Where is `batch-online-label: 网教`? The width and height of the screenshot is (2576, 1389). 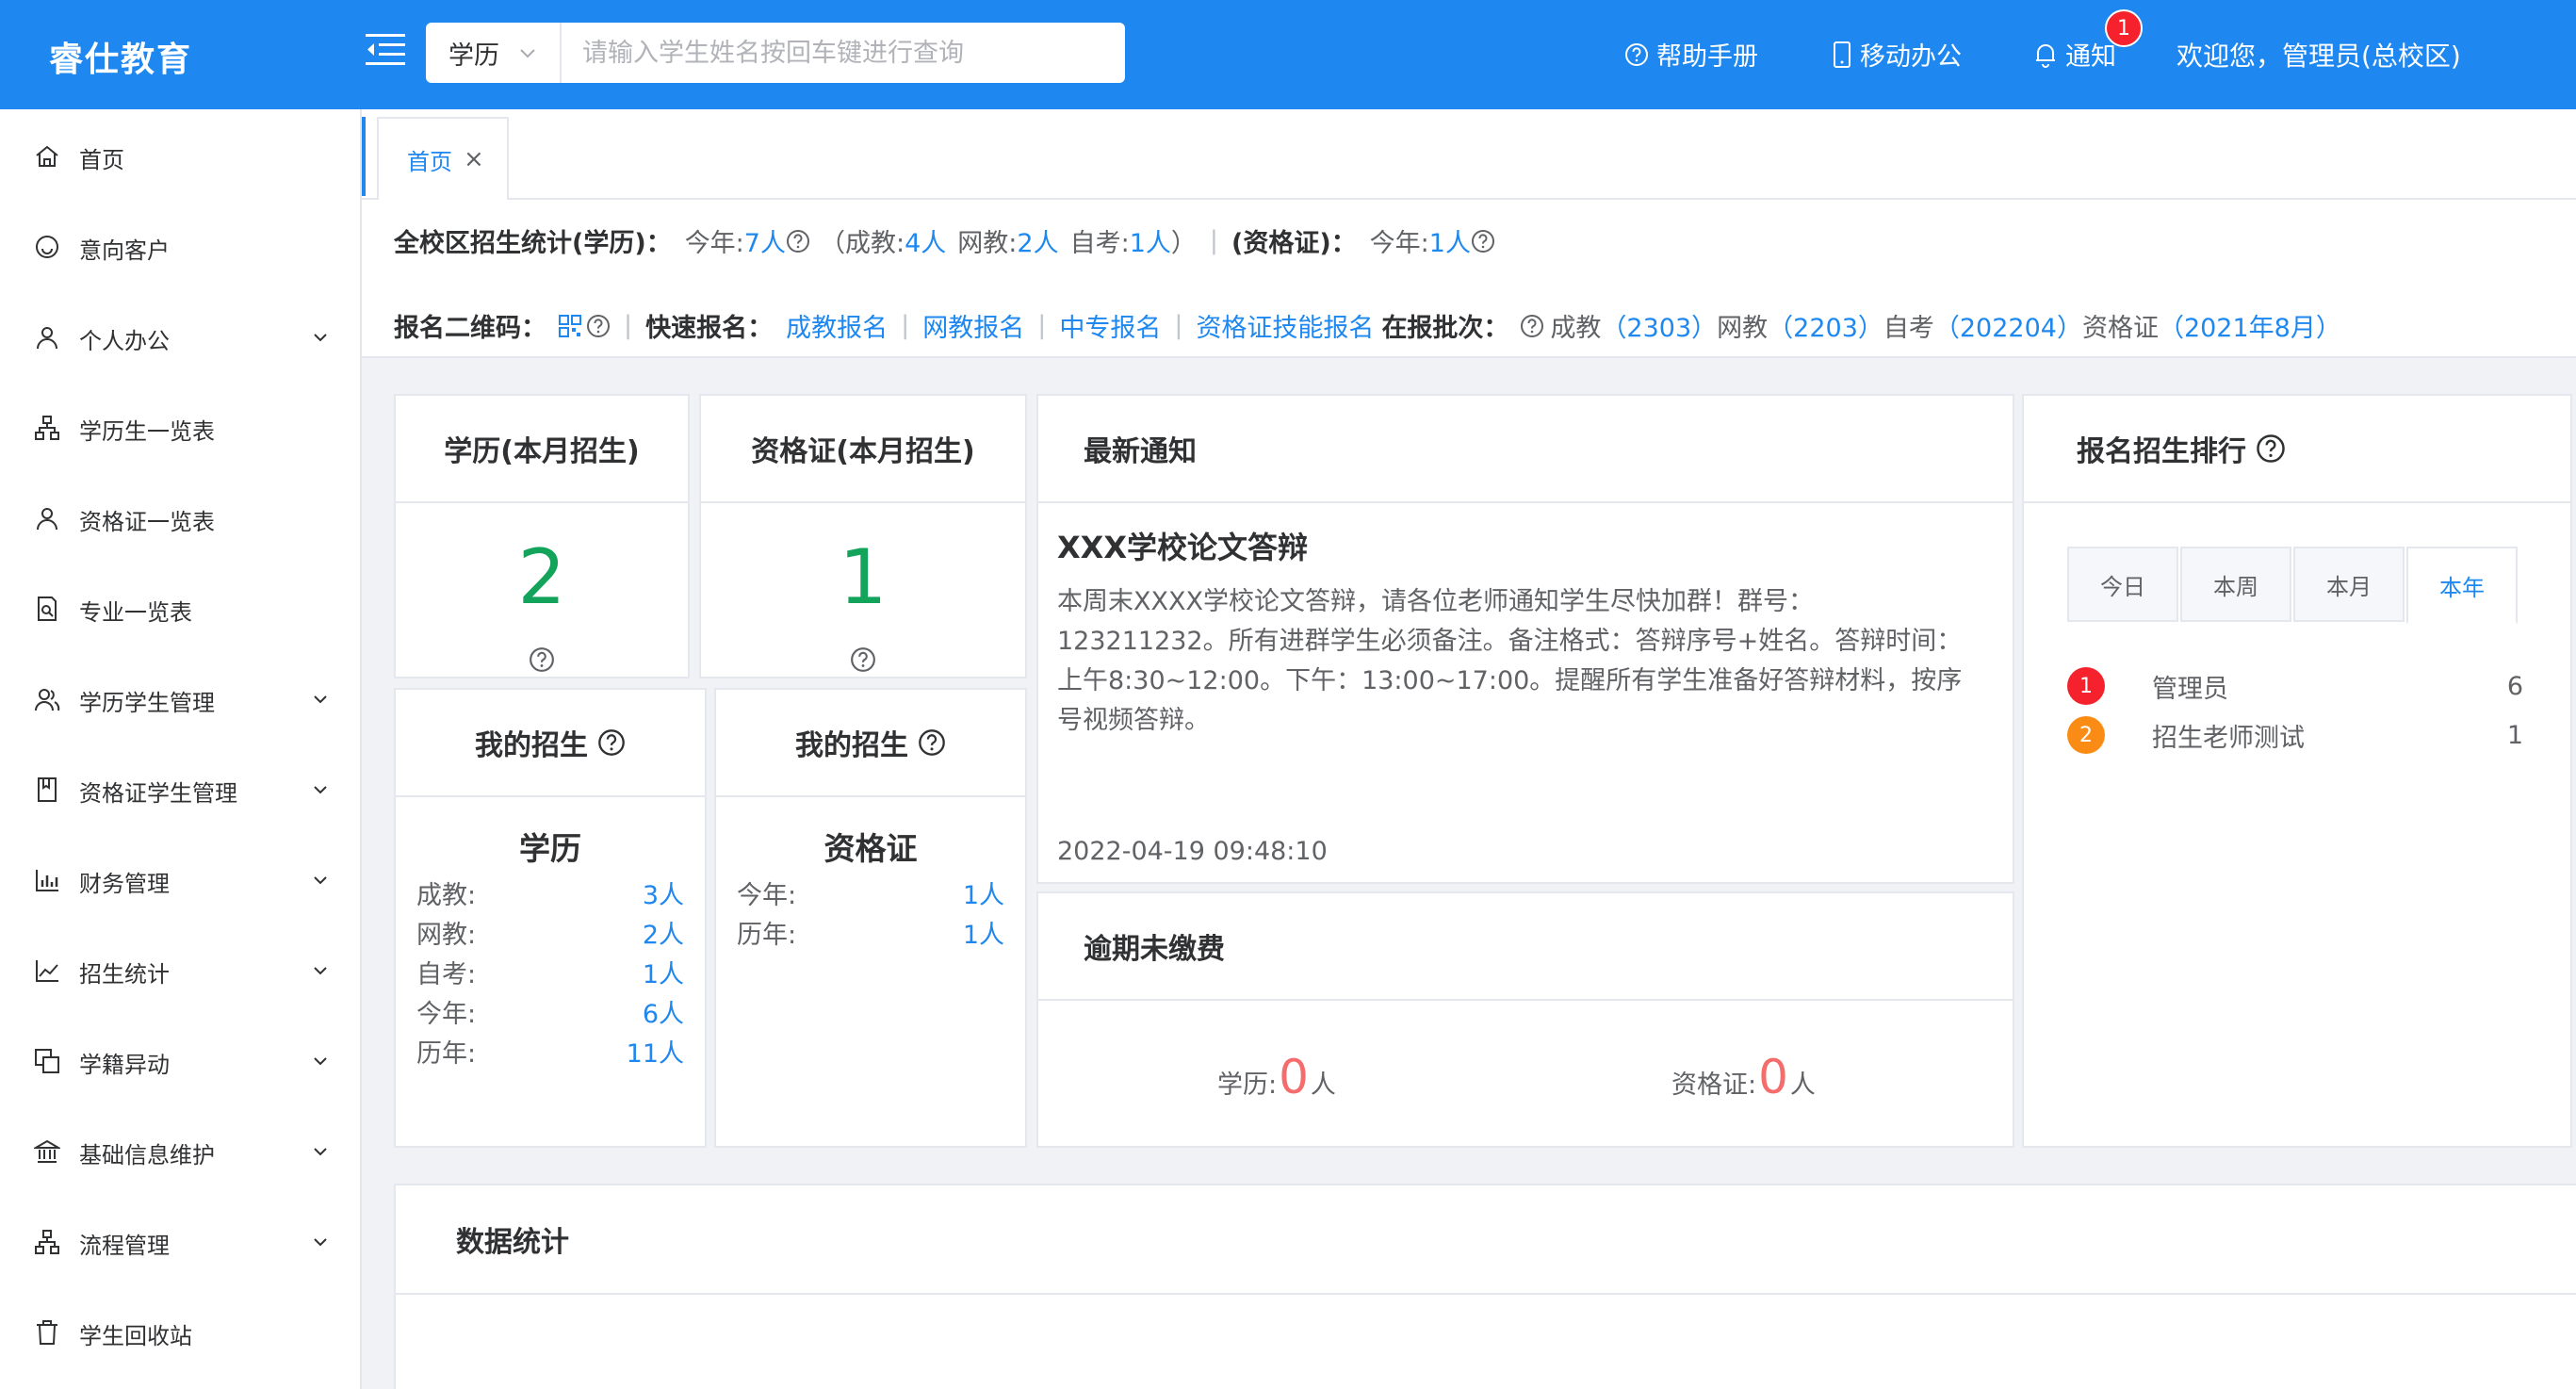
batch-online-label: 网教 is located at coordinates (1743, 328).